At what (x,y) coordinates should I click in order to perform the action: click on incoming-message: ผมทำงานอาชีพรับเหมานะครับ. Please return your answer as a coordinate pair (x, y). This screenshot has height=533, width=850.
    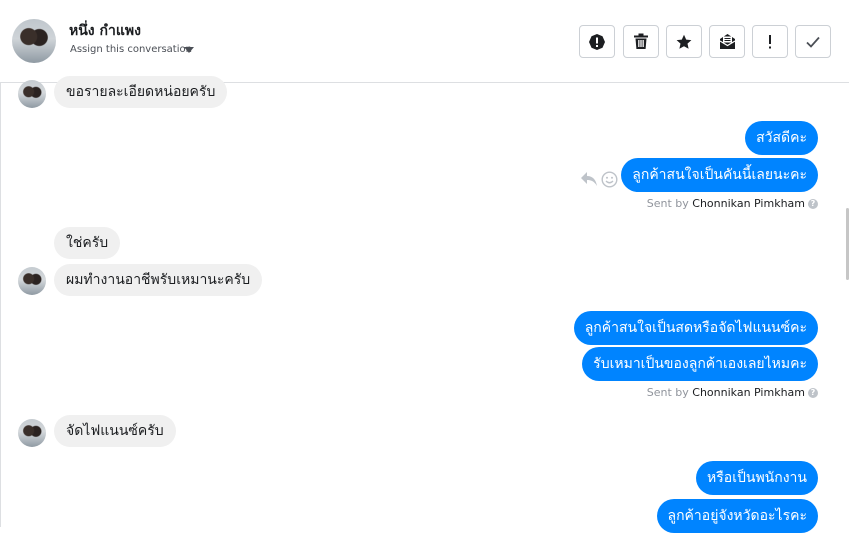
    Looking at the image, I should click on (158, 280).